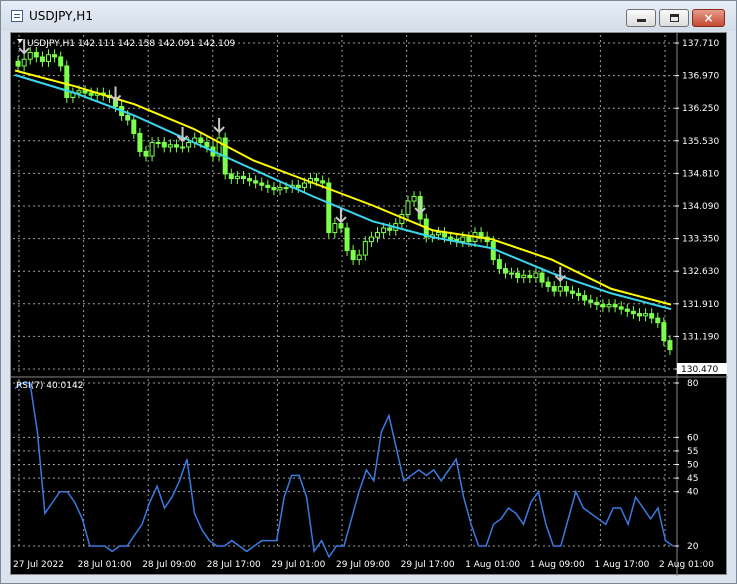  Describe the element at coordinates (61, 16) in the screenshot. I see `window-title: USDJPY,H1` at that location.